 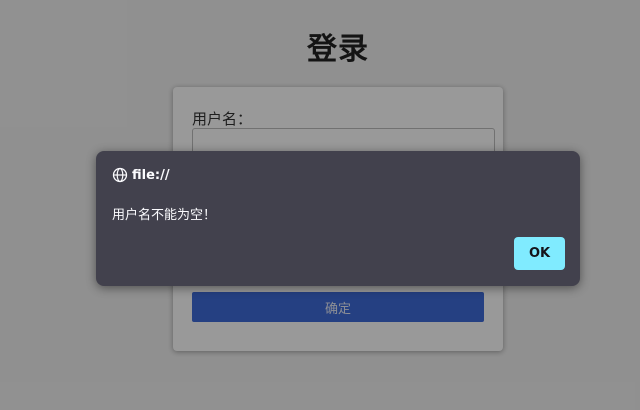 What do you see at coordinates (539, 253) in the screenshot?
I see `ok-button: OK` at bounding box center [539, 253].